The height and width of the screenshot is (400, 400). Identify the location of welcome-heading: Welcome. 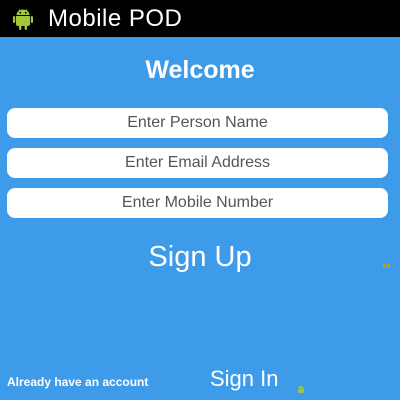
(200, 70).